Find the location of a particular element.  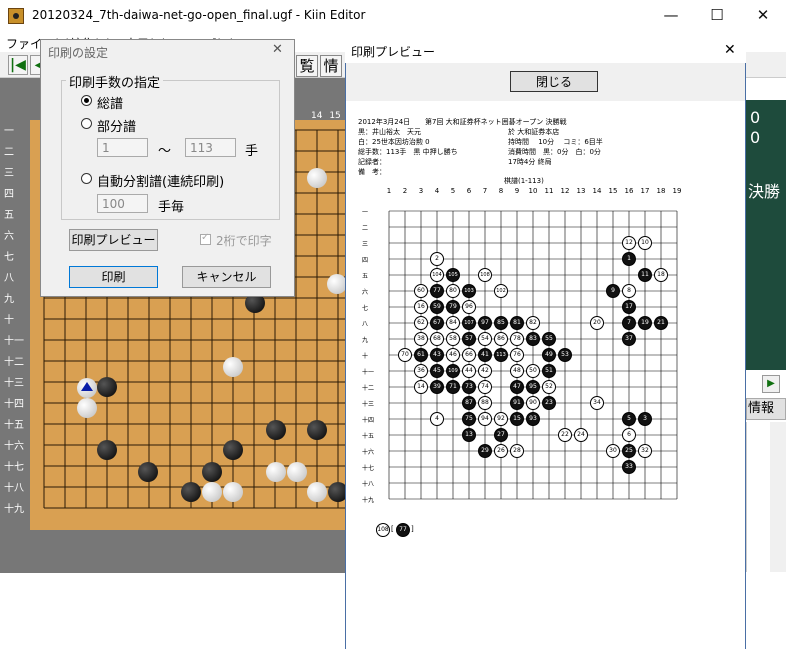

pv-white-stone: 88 is located at coordinates (485, 403).